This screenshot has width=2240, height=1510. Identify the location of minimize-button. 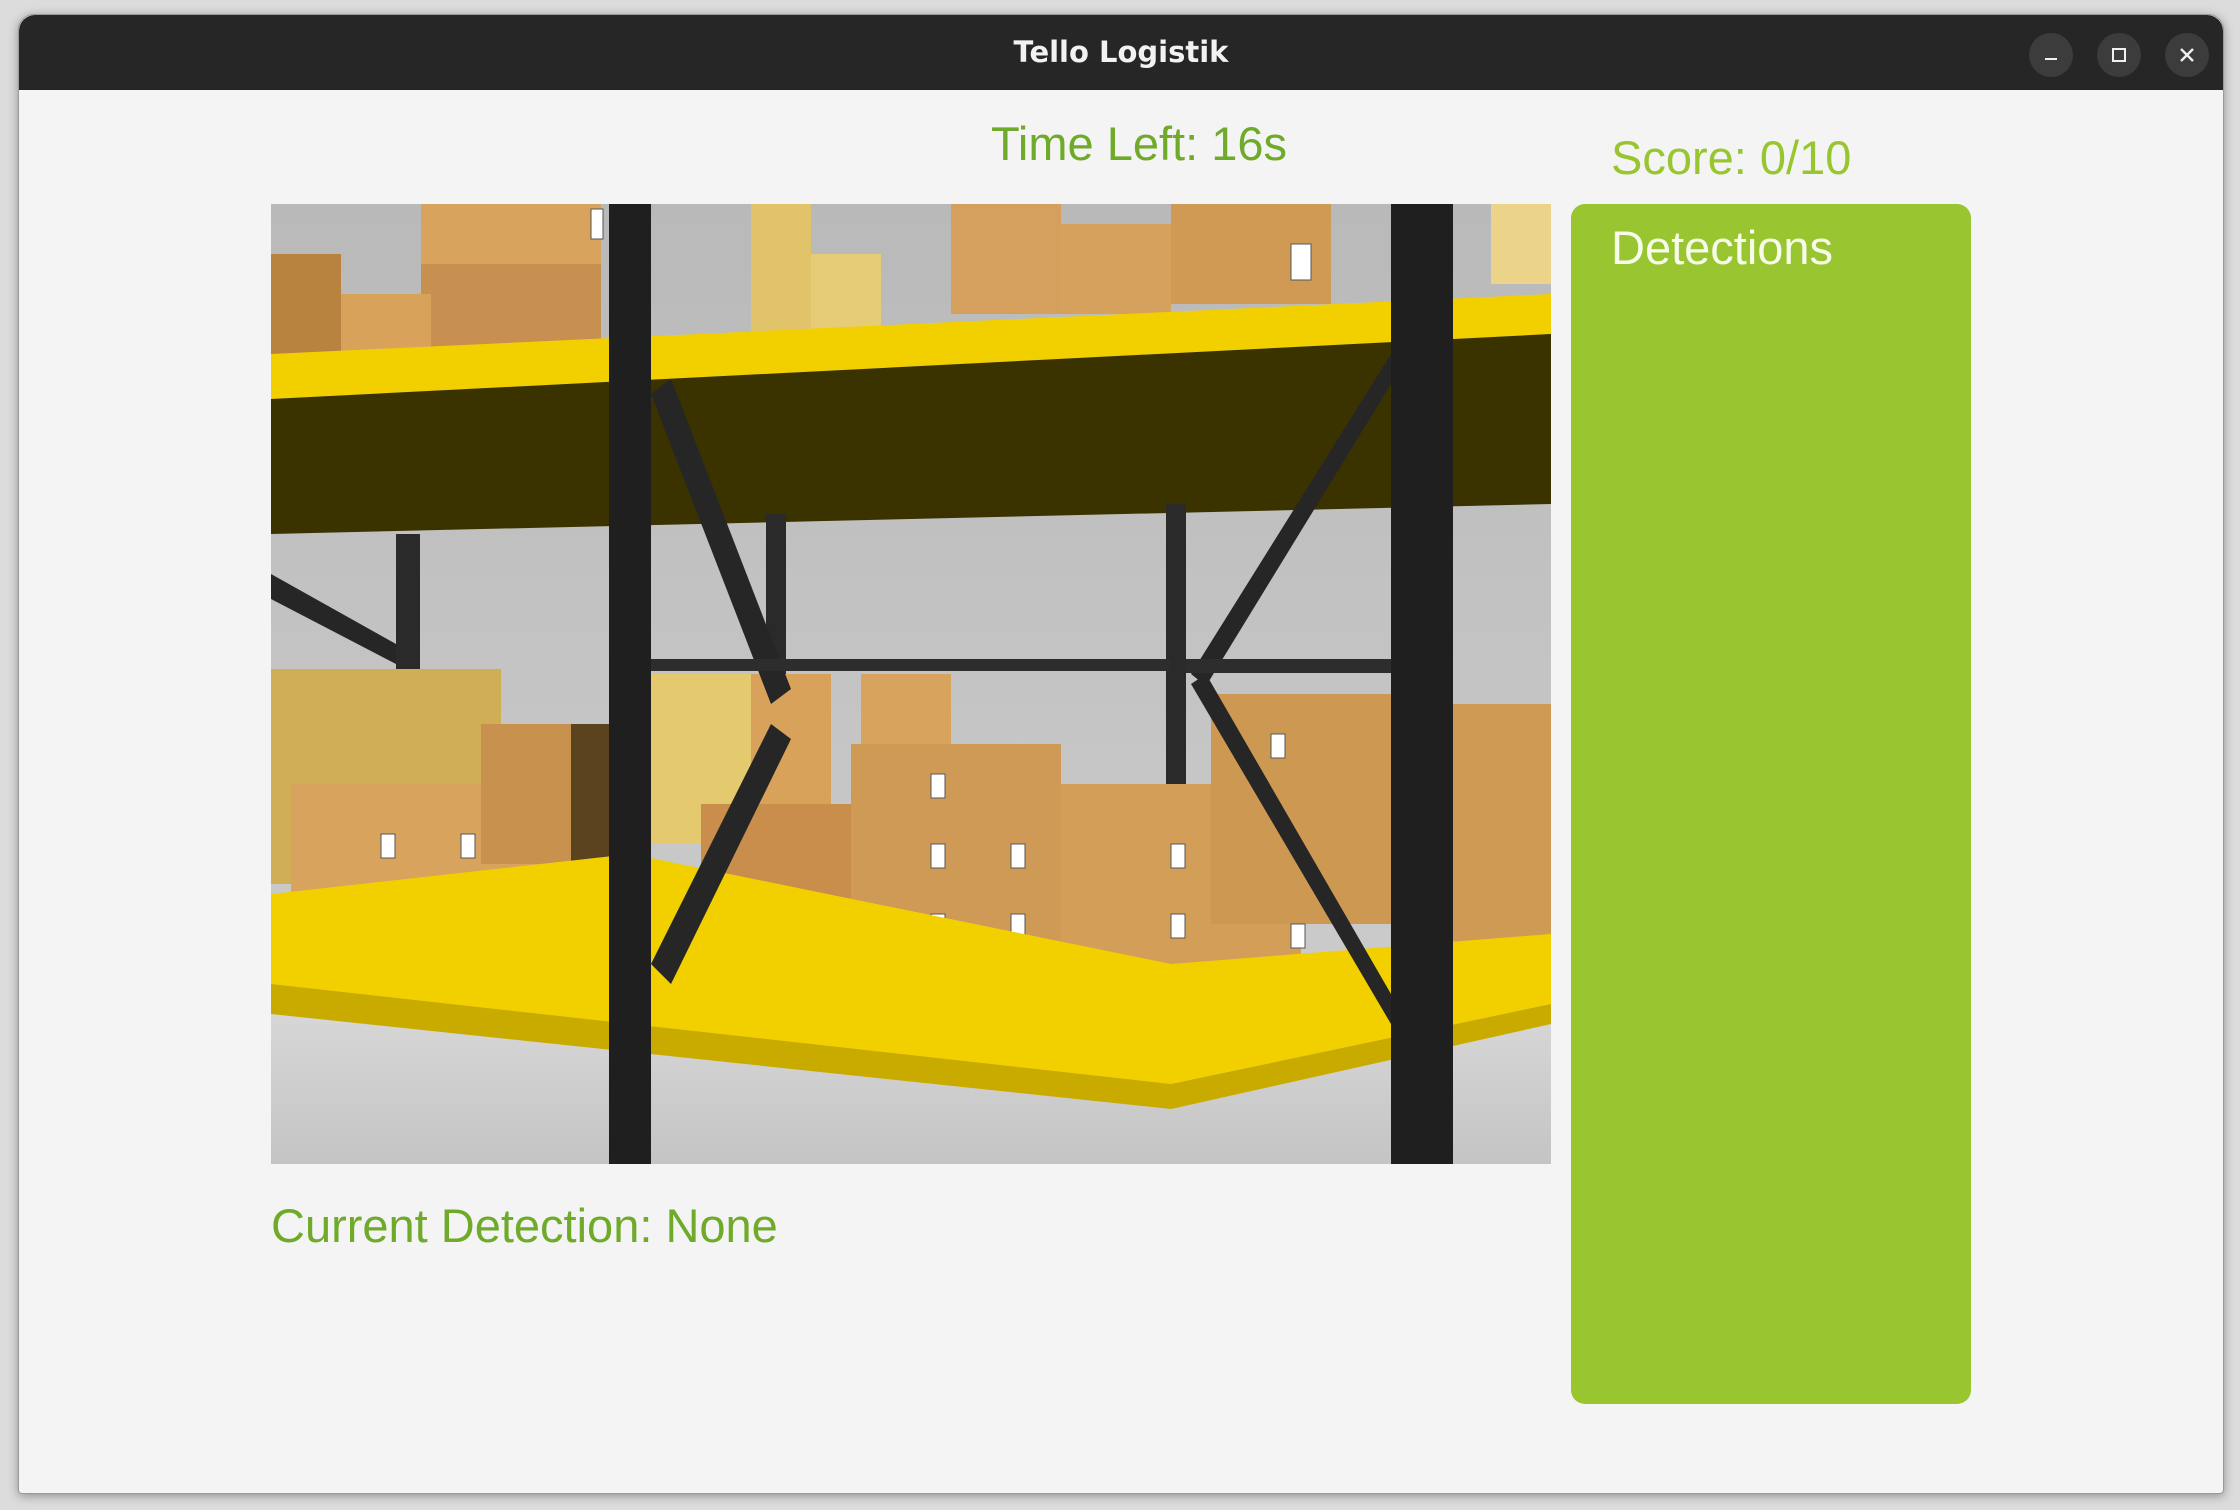
(2051, 55).